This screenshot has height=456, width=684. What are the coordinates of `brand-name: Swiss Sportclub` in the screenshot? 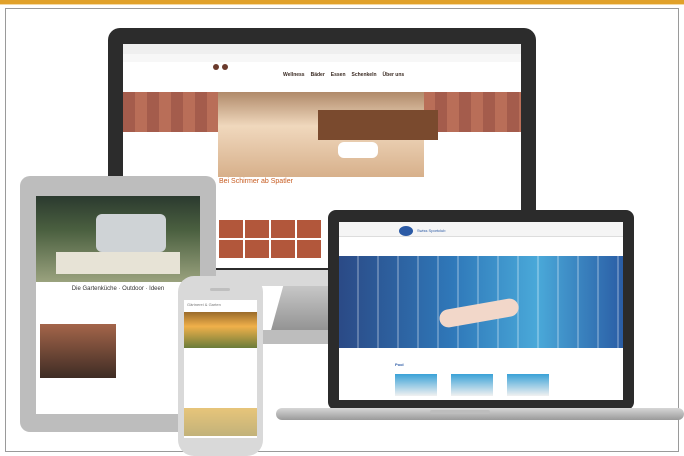 It's located at (431, 230).